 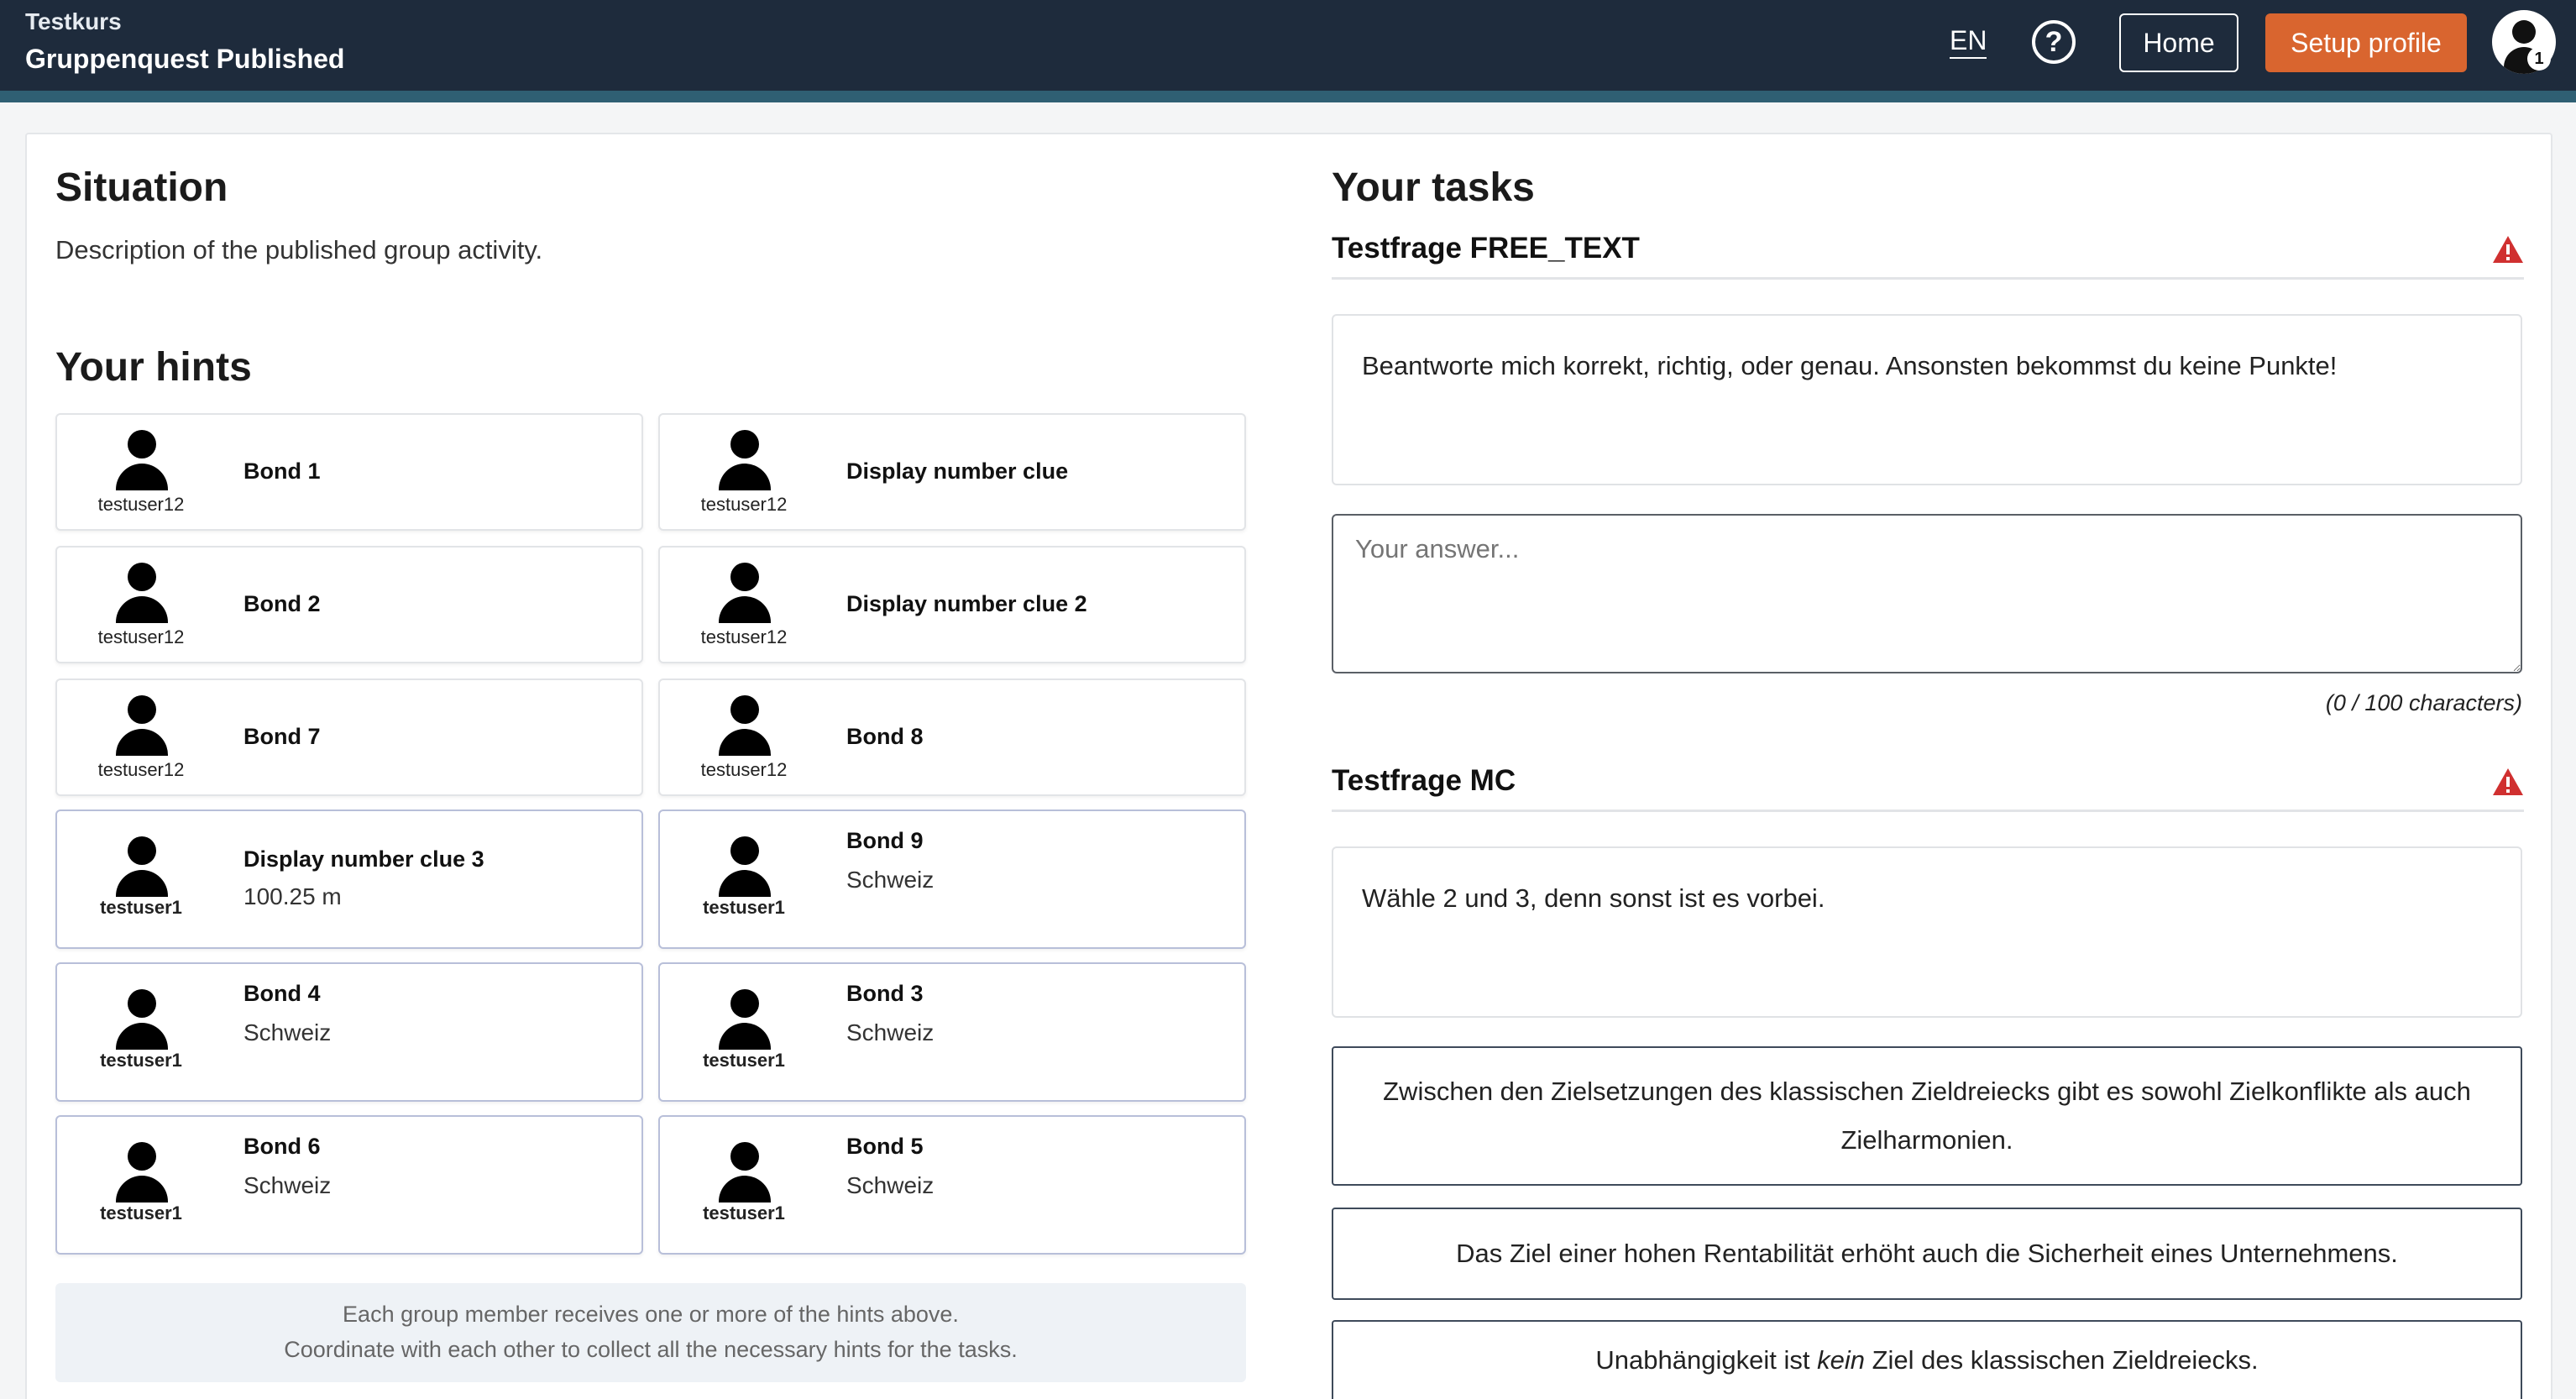 What do you see at coordinates (349, 737) in the screenshot?
I see `hint-card: testuser12 Bond 7` at bounding box center [349, 737].